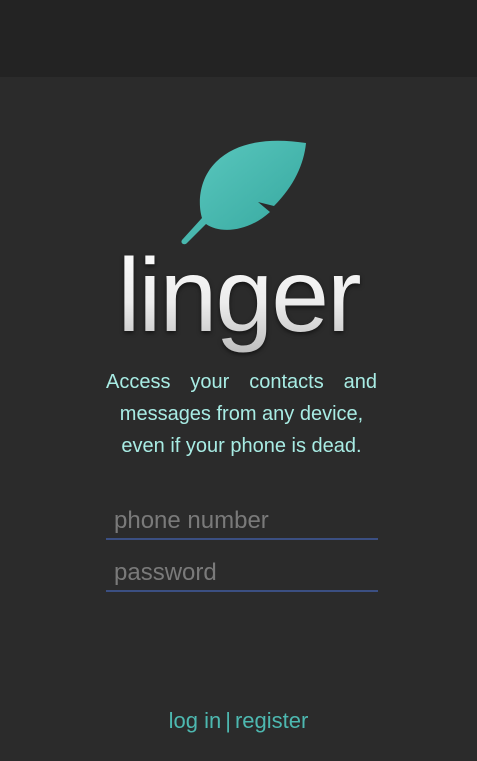 The width and height of the screenshot is (477, 761). I want to click on tagline-line: messages from any device,, so click(241, 414).